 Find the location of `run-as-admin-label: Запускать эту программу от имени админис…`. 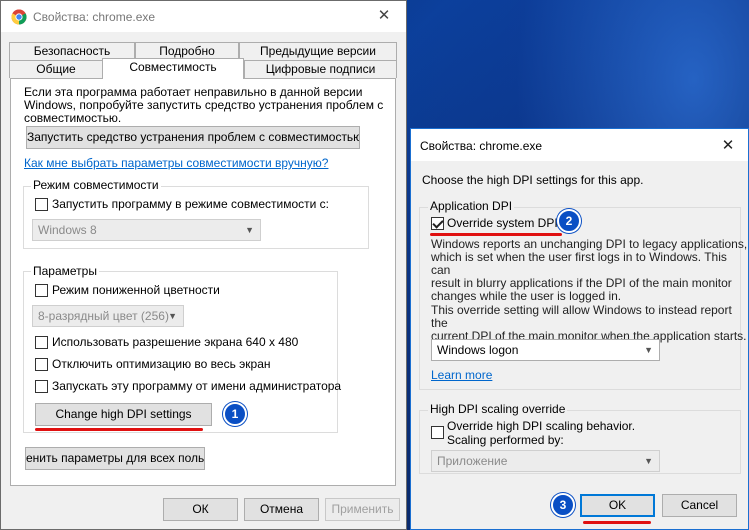

run-as-admin-label: Запускать эту программу от имени админис… is located at coordinates (197, 386).